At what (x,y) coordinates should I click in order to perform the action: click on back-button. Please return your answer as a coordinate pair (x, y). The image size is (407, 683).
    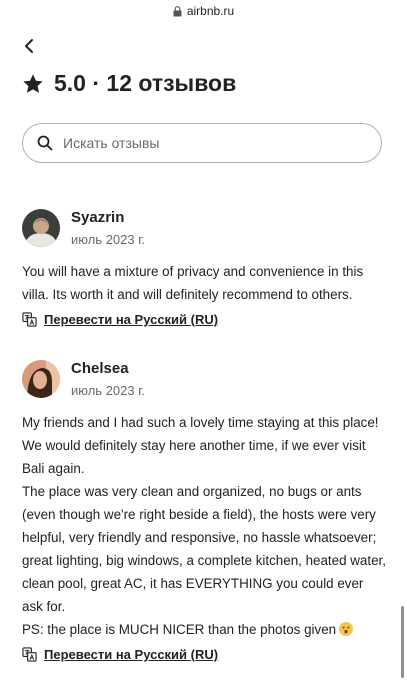
    Looking at the image, I should click on (30, 46).